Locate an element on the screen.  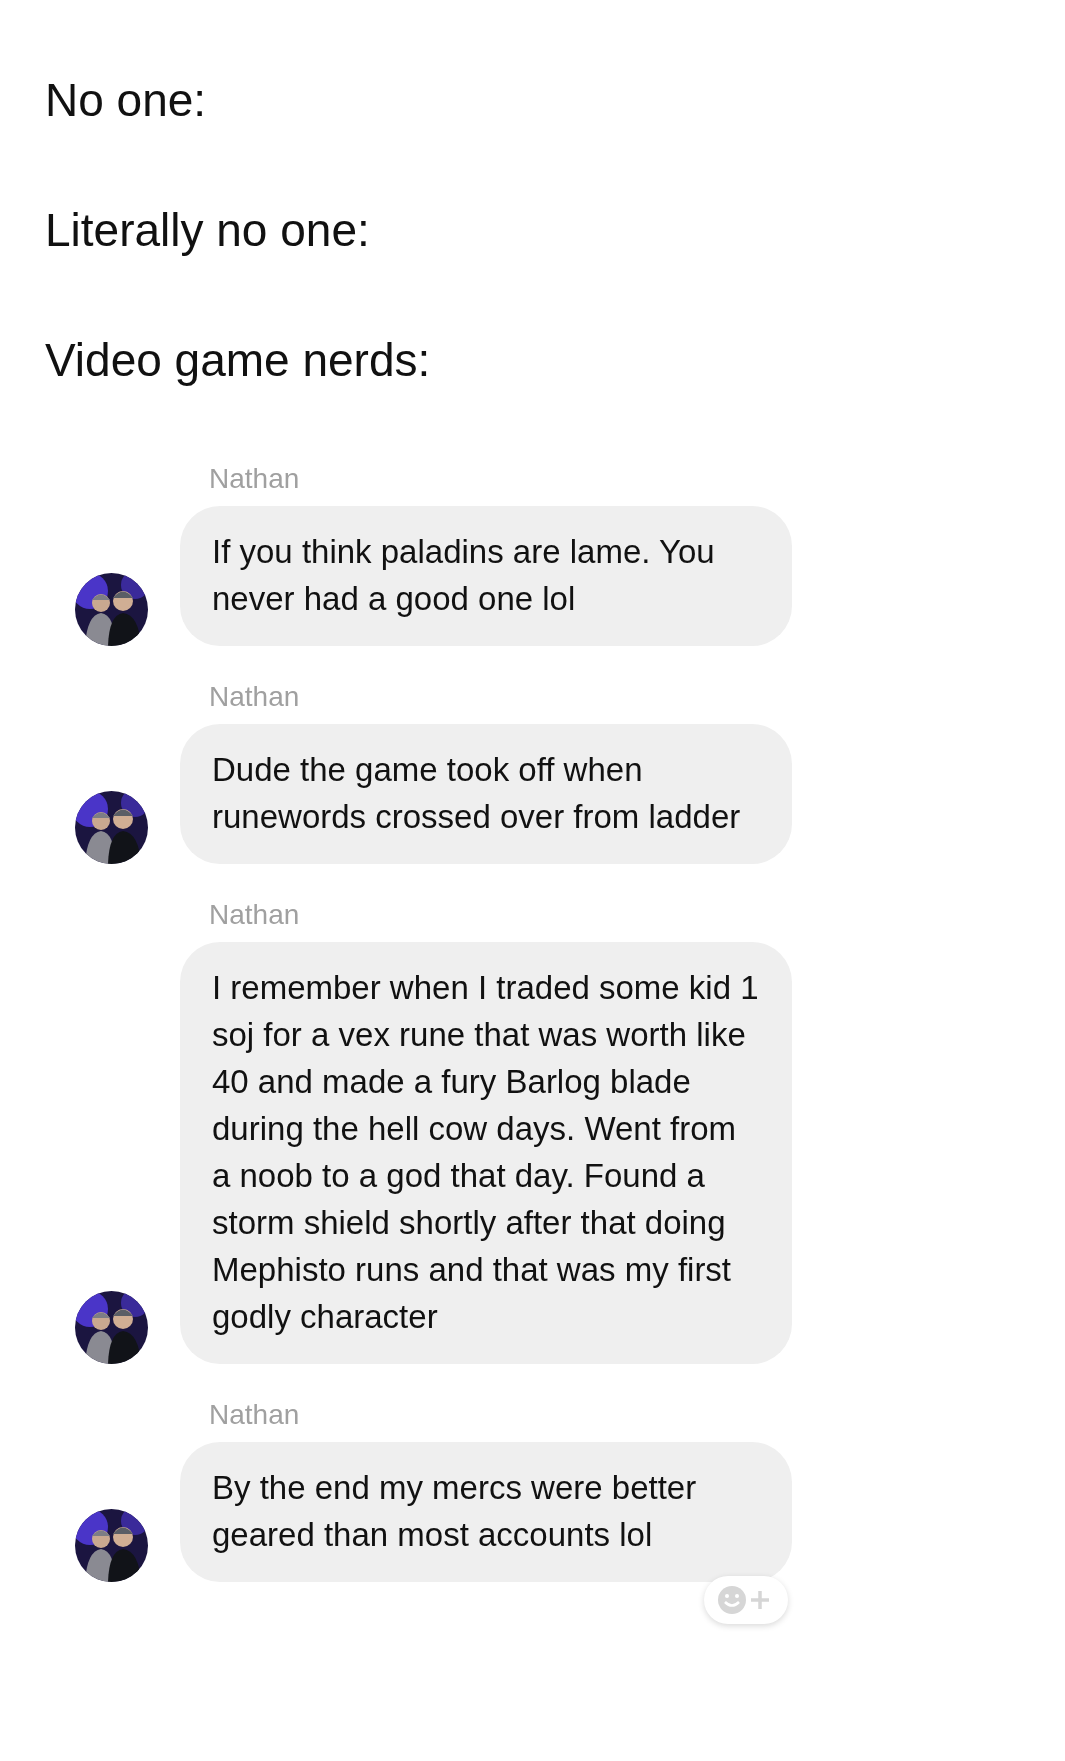
message-bubble: I remember when I traded some kid 1 soj for a vex rune that was worth like 40 and made a fury Barlog blade during the hell cow days. Went from a noob to a god that day. Found a storm shield shortly after that doing Mephisto runs and that was my first godly character is located at coordinates (486, 1153).